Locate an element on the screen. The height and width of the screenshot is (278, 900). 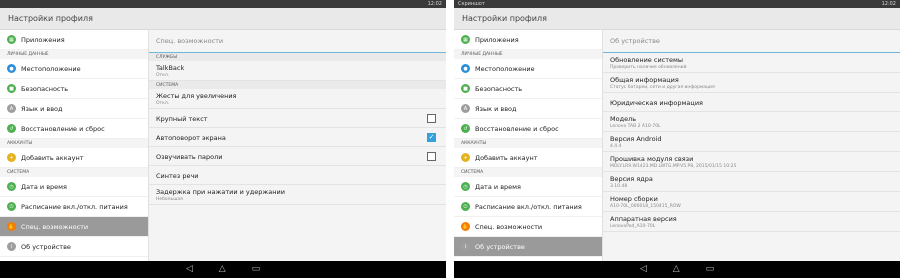
info-icon: i is located at coordinates (11, 246).